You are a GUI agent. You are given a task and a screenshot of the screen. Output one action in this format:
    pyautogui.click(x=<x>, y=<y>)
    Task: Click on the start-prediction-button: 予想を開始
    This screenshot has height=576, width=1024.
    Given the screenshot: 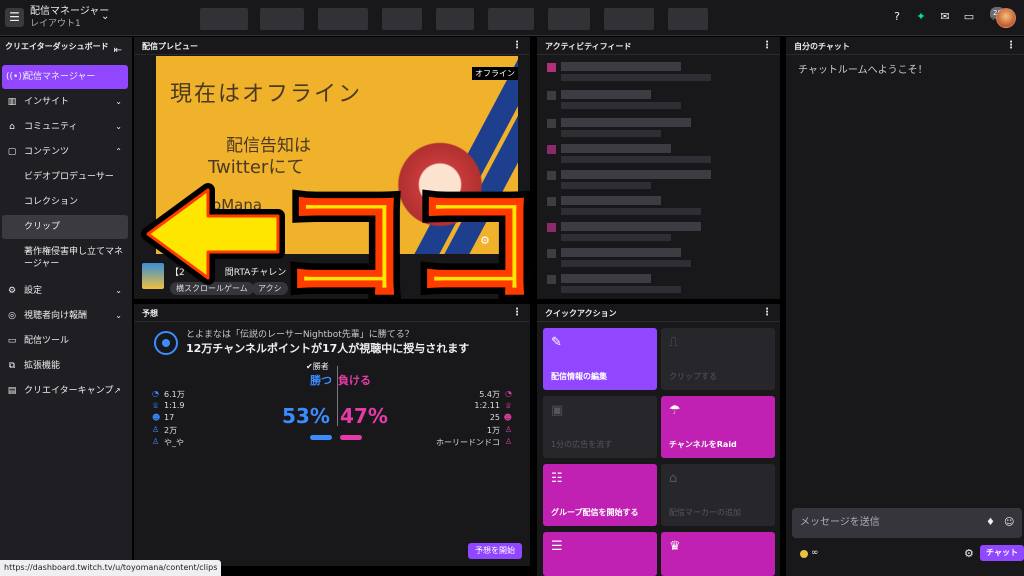 What is the action you would take?
    pyautogui.click(x=495, y=551)
    